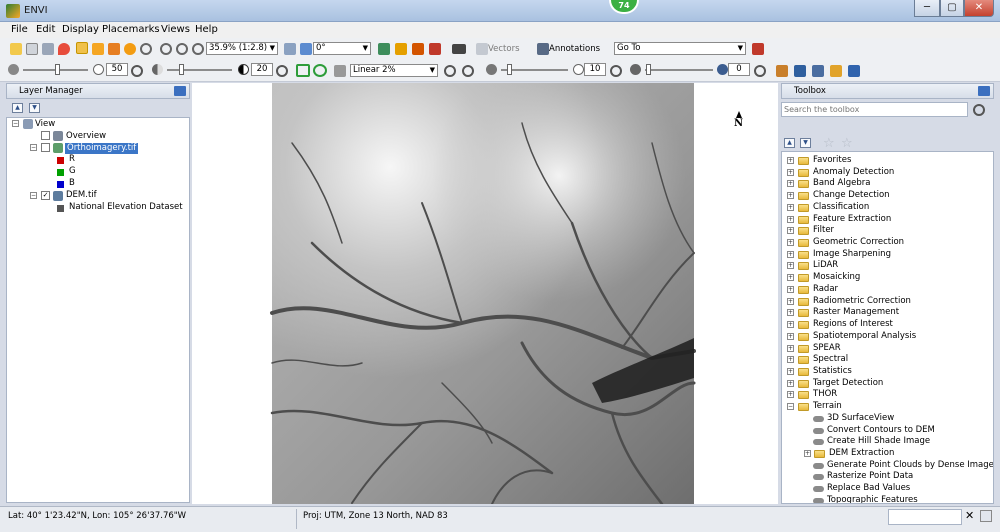 This screenshot has width=1000, height=532. Describe the element at coordinates (45, 195) in the screenshot. I see `dem-checkbox: ✓` at that location.